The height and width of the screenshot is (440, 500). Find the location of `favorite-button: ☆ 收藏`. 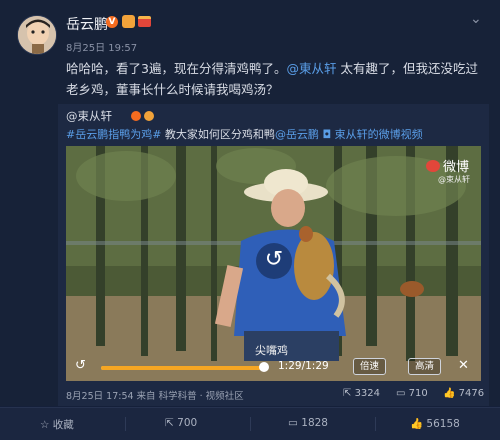

favorite-button: ☆ 收藏 is located at coordinates (57, 424).